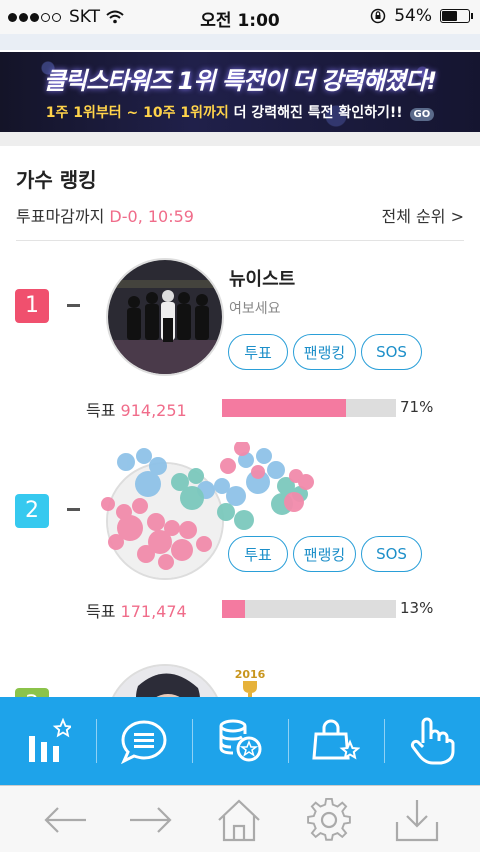 This screenshot has height=853, width=480. I want to click on page-title: 가수 랭킹, so click(56, 180).